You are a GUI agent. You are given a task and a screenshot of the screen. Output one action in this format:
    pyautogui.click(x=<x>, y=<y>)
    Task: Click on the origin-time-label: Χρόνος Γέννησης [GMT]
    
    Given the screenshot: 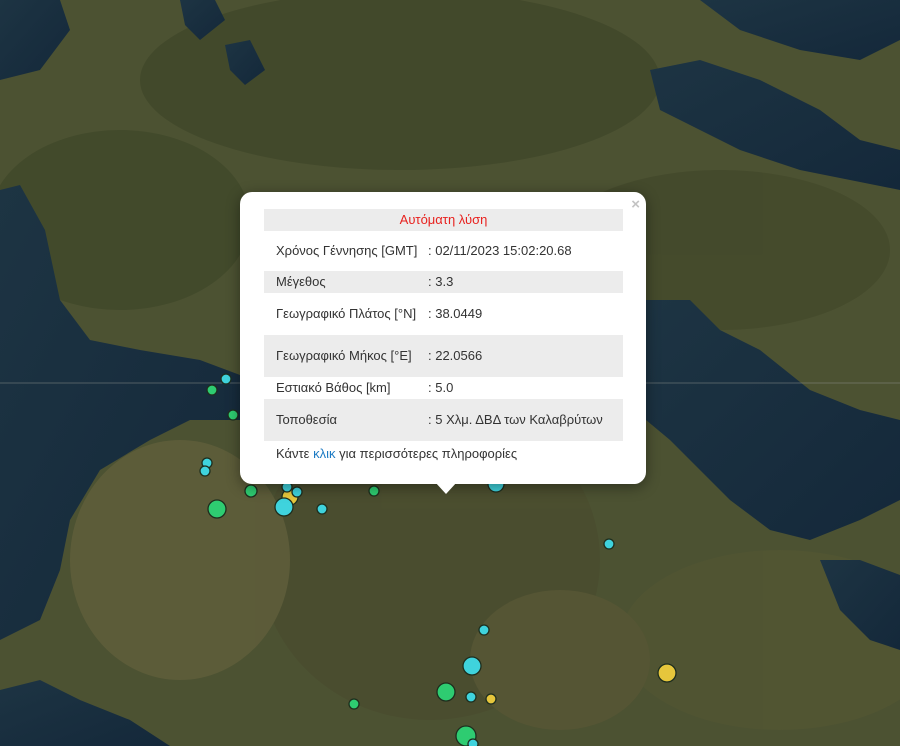 What is the action you would take?
    pyautogui.click(x=347, y=250)
    